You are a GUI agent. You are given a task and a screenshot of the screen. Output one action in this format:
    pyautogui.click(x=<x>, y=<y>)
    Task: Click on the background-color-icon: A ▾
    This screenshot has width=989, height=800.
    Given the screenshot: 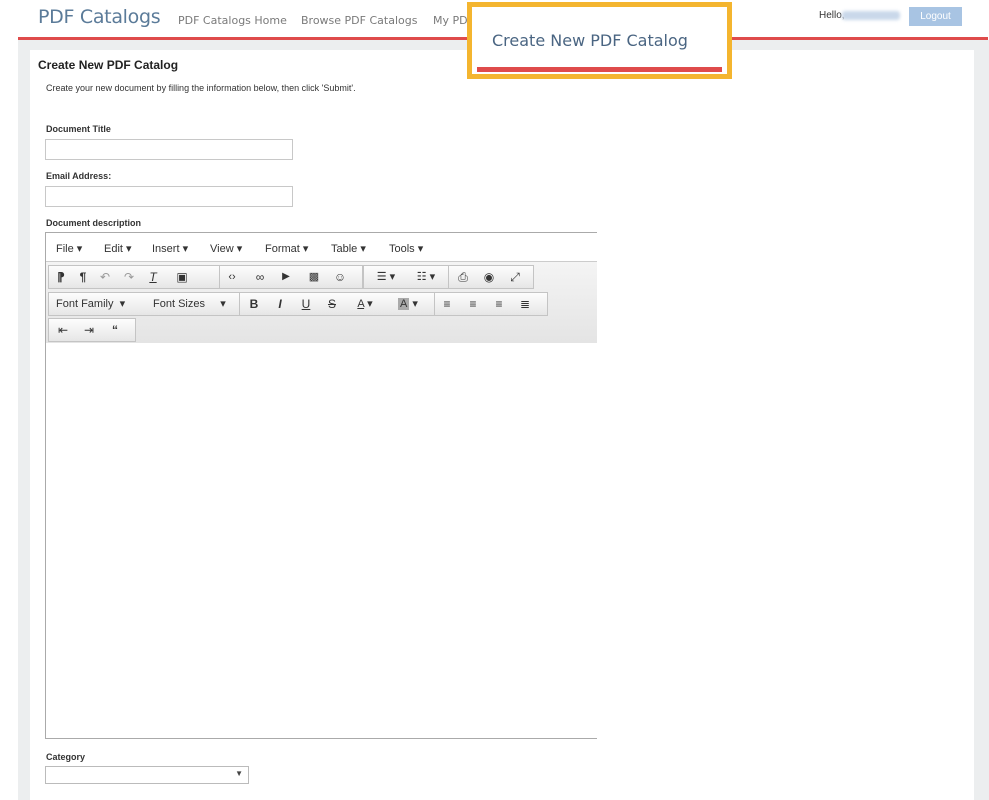 What is the action you would take?
    pyautogui.click(x=408, y=304)
    